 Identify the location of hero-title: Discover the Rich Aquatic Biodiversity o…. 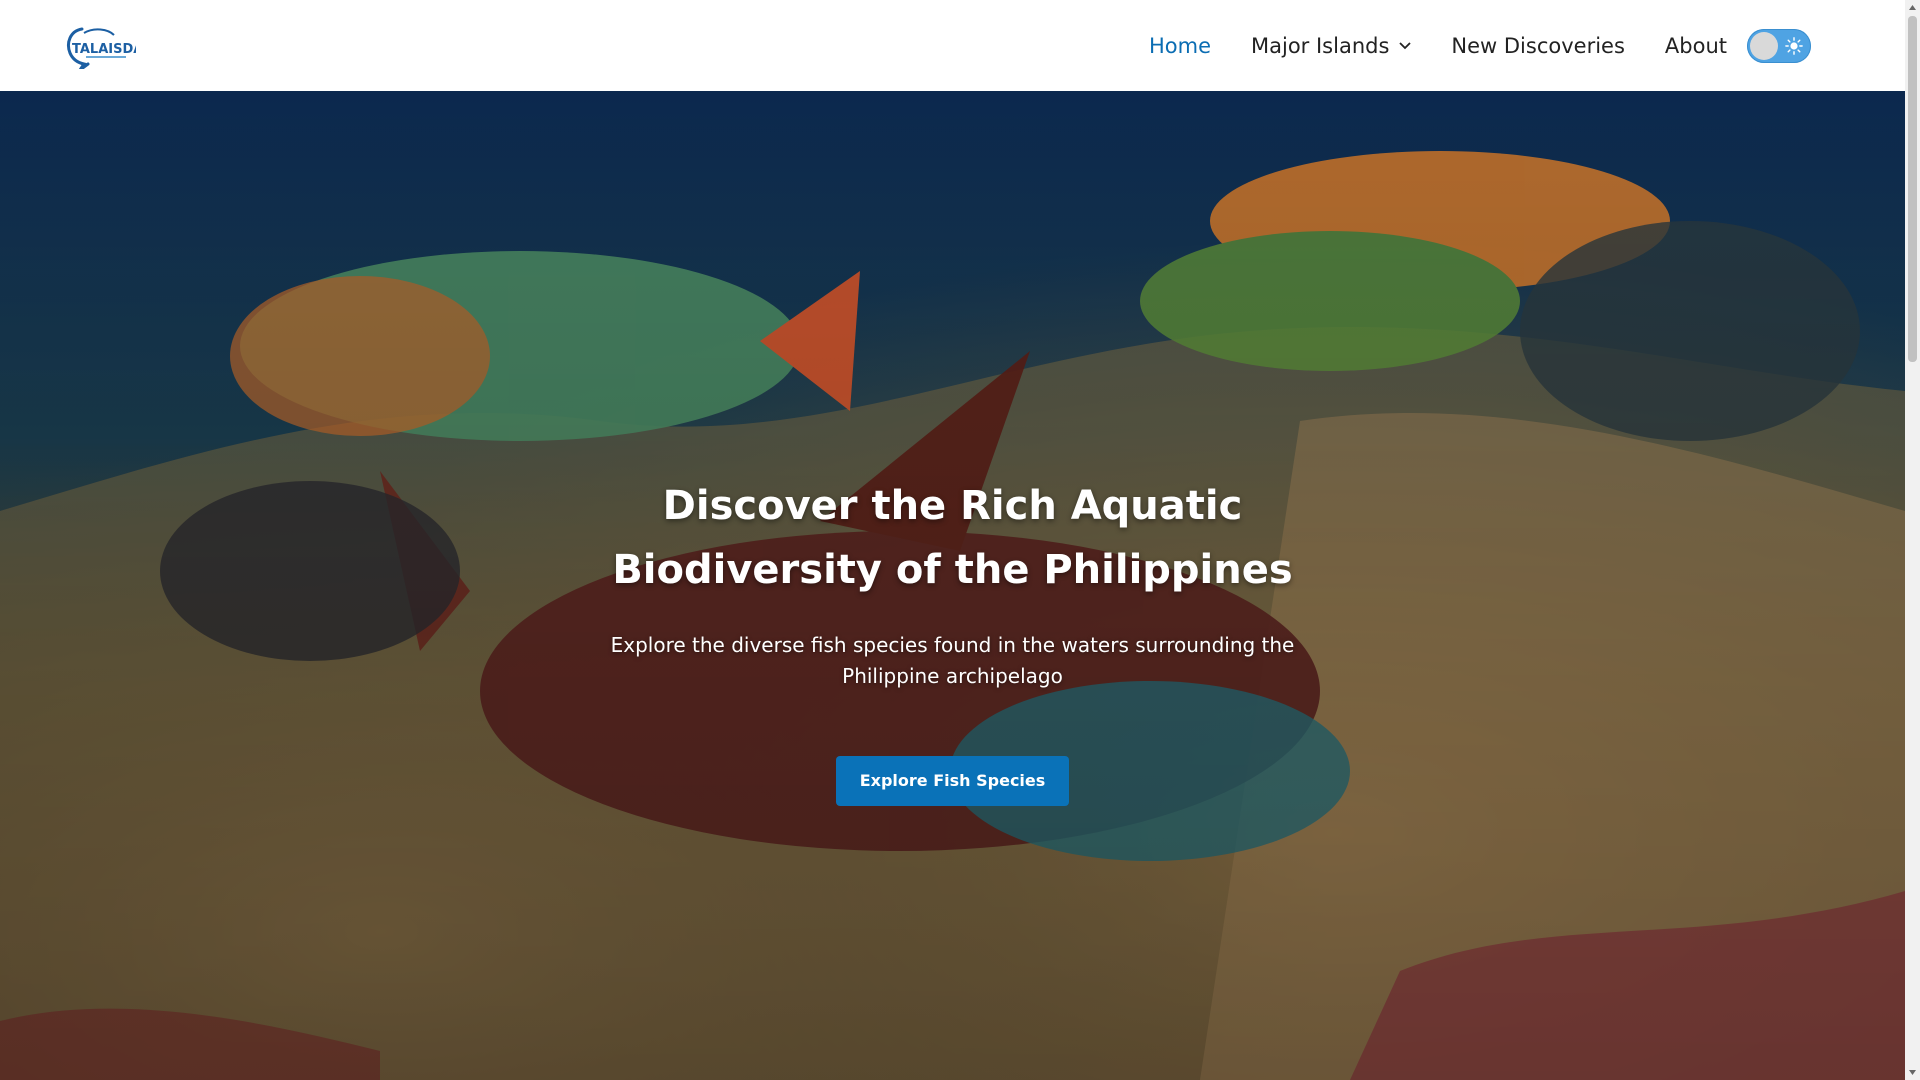
(952, 538).